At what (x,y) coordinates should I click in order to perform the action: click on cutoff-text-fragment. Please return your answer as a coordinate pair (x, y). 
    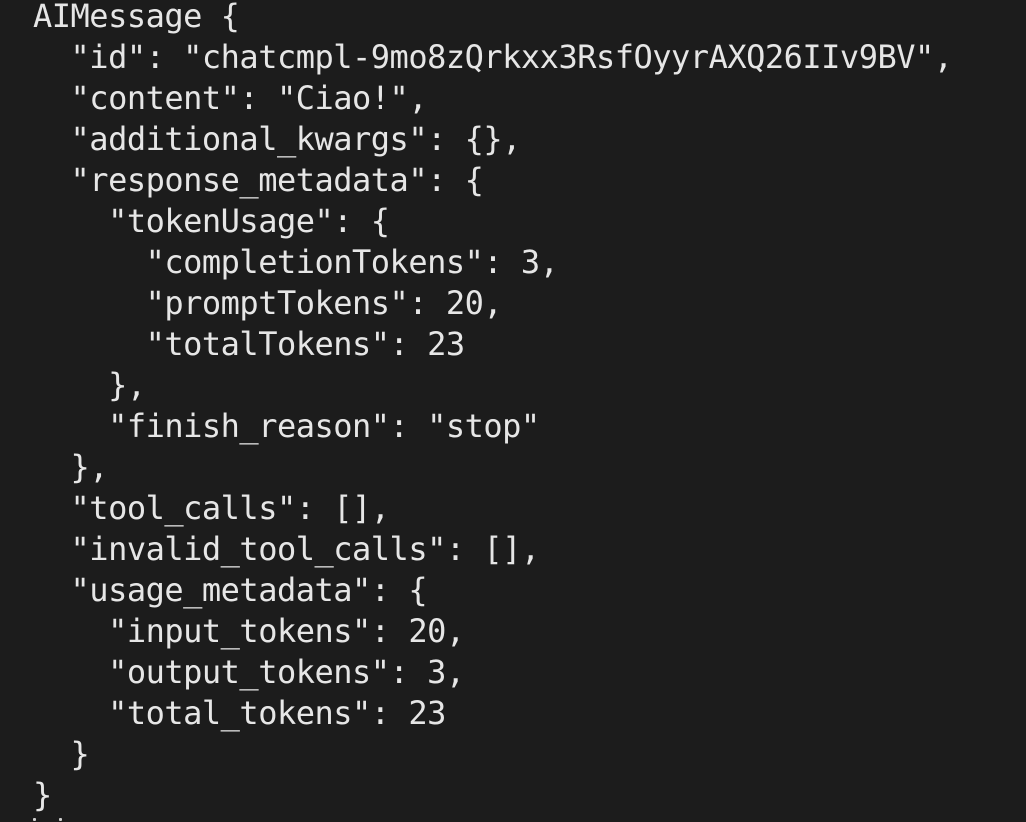
    Looking at the image, I should click on (50, 818).